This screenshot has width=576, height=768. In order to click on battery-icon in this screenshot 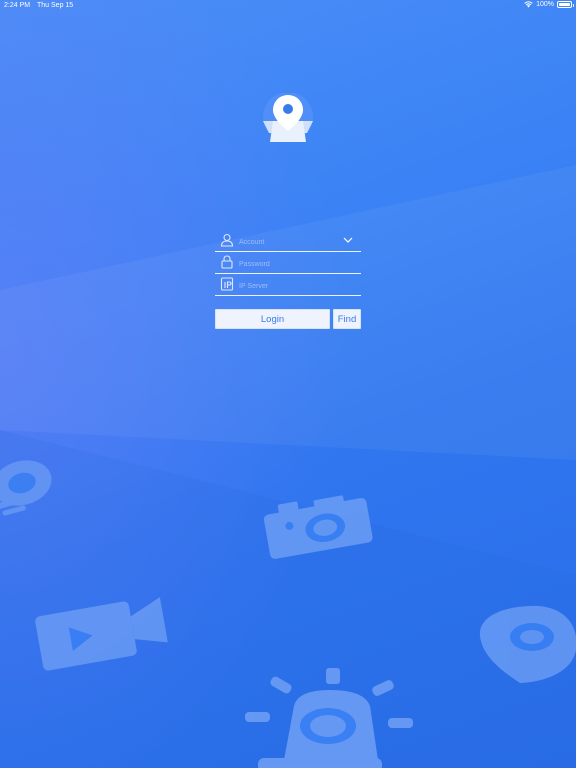, I will do `click(565, 4)`.